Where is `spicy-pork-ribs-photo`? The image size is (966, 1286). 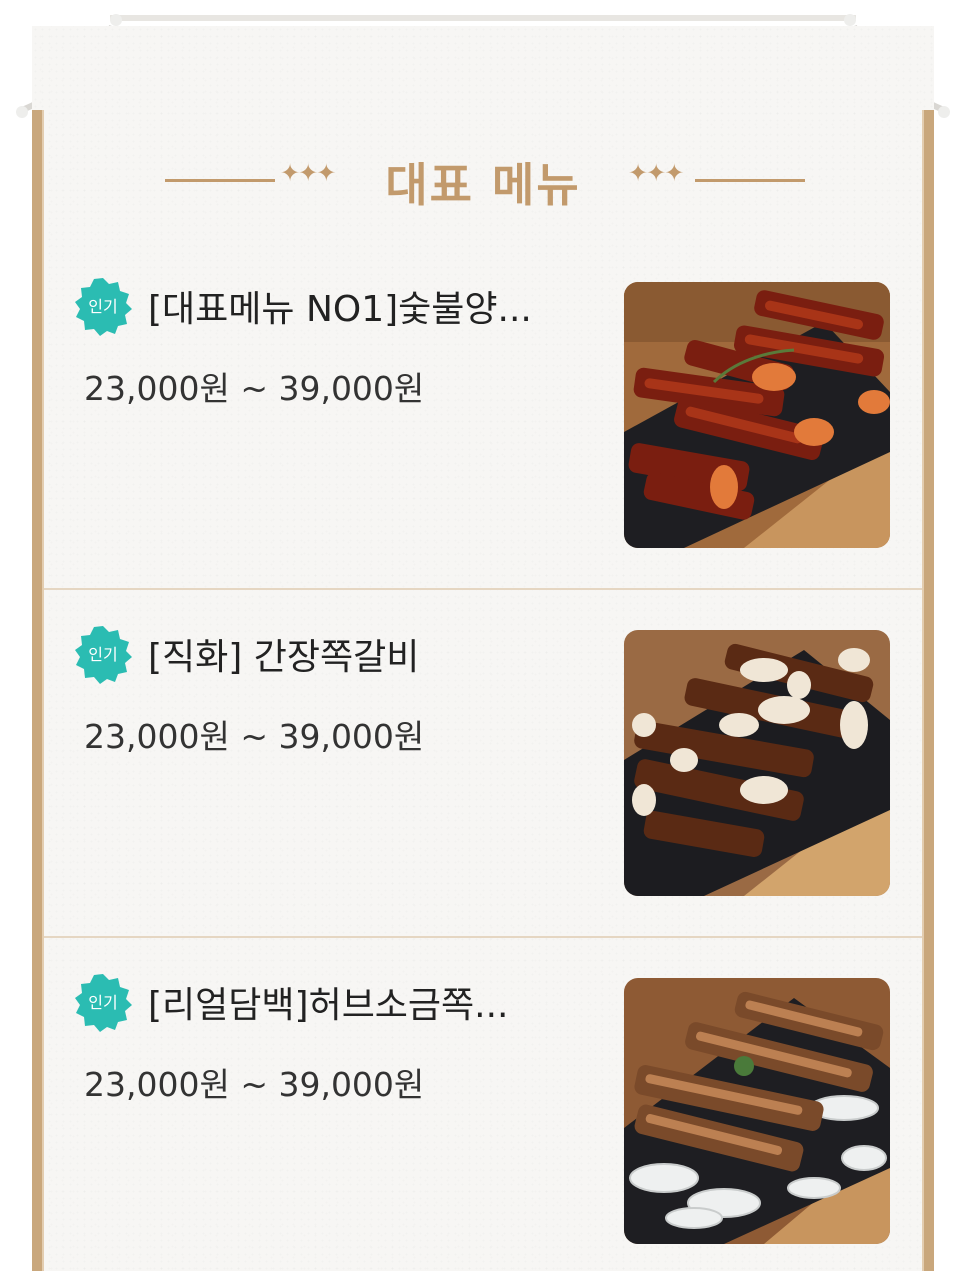 spicy-pork-ribs-photo is located at coordinates (757, 415).